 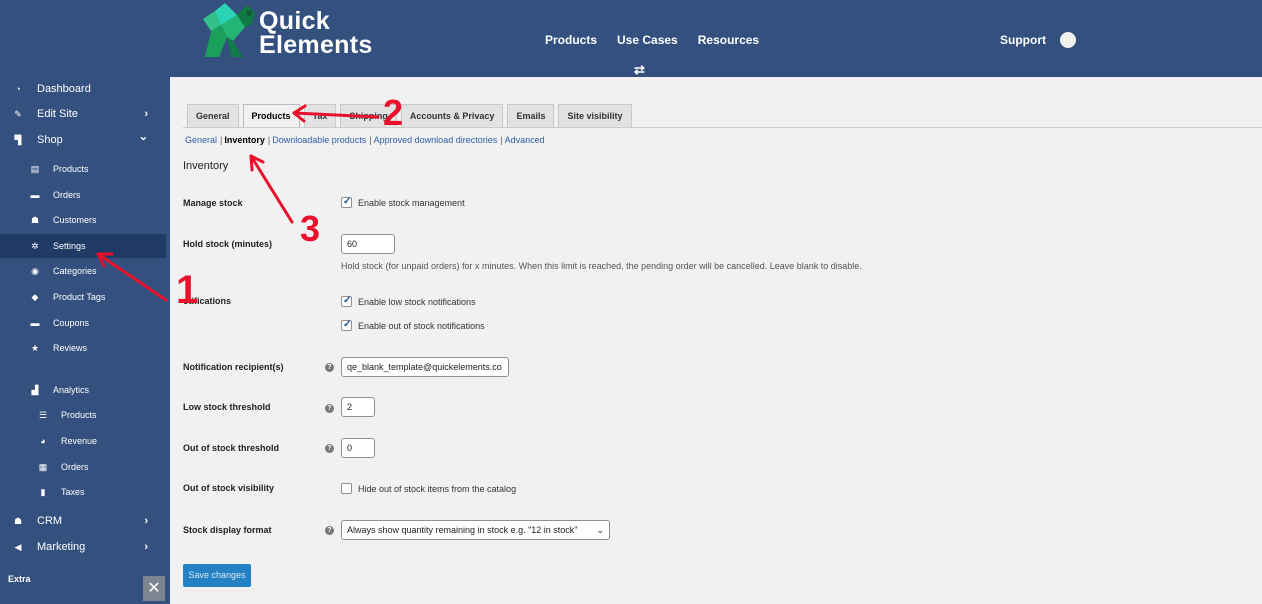 I want to click on pie-icon: ◕, so click(x=43, y=441).